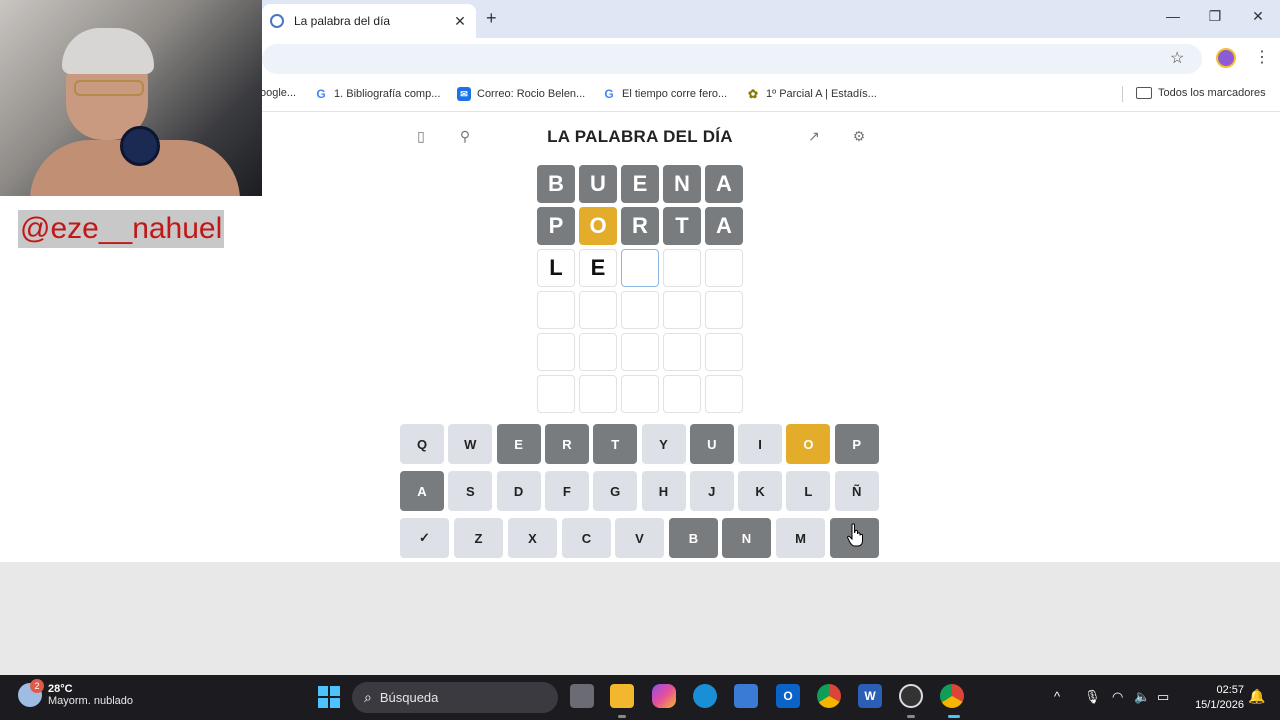 This screenshot has height=720, width=1280. I want to click on board-cell: E, so click(640, 184).